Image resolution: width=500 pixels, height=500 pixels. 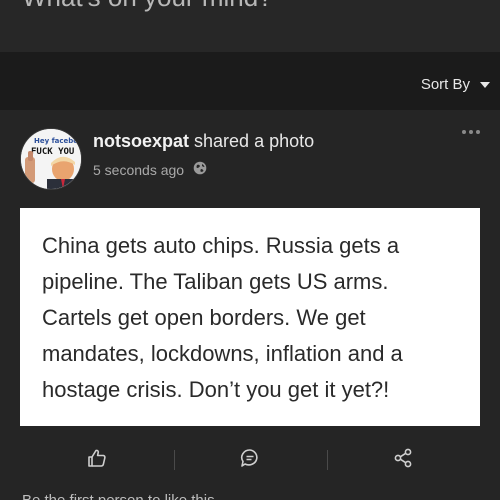 What do you see at coordinates (141, 141) in the screenshot?
I see `author-name: notsoexpat` at bounding box center [141, 141].